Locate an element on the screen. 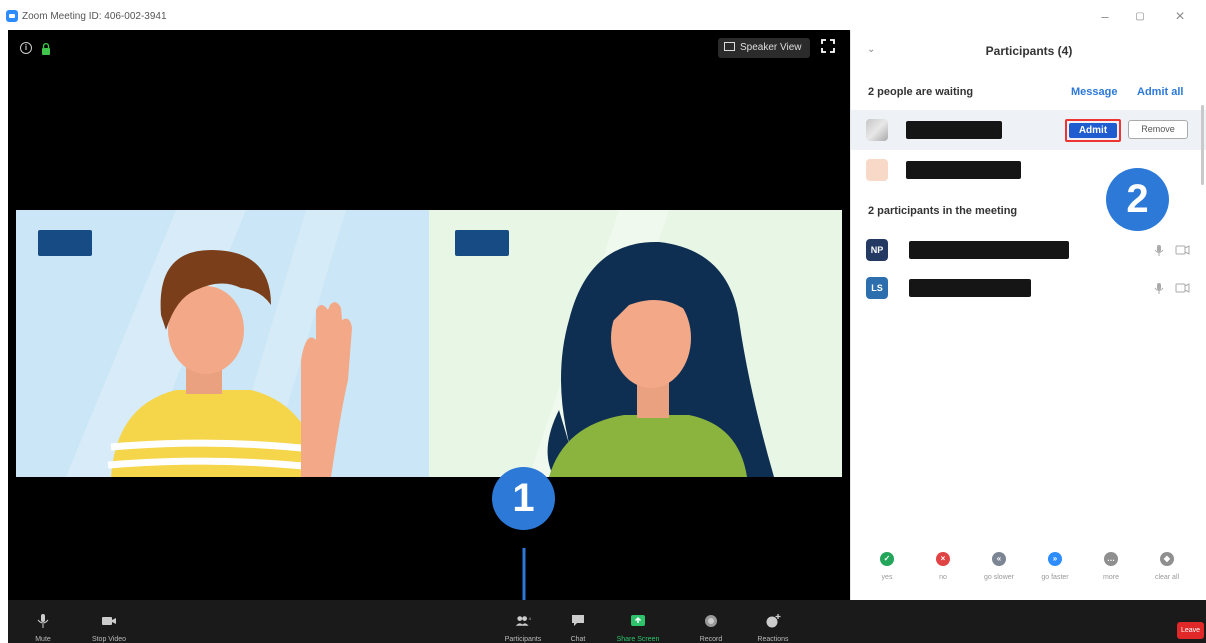 The width and height of the screenshot is (1206, 643). zoom-app-icon is located at coordinates (12, 16).